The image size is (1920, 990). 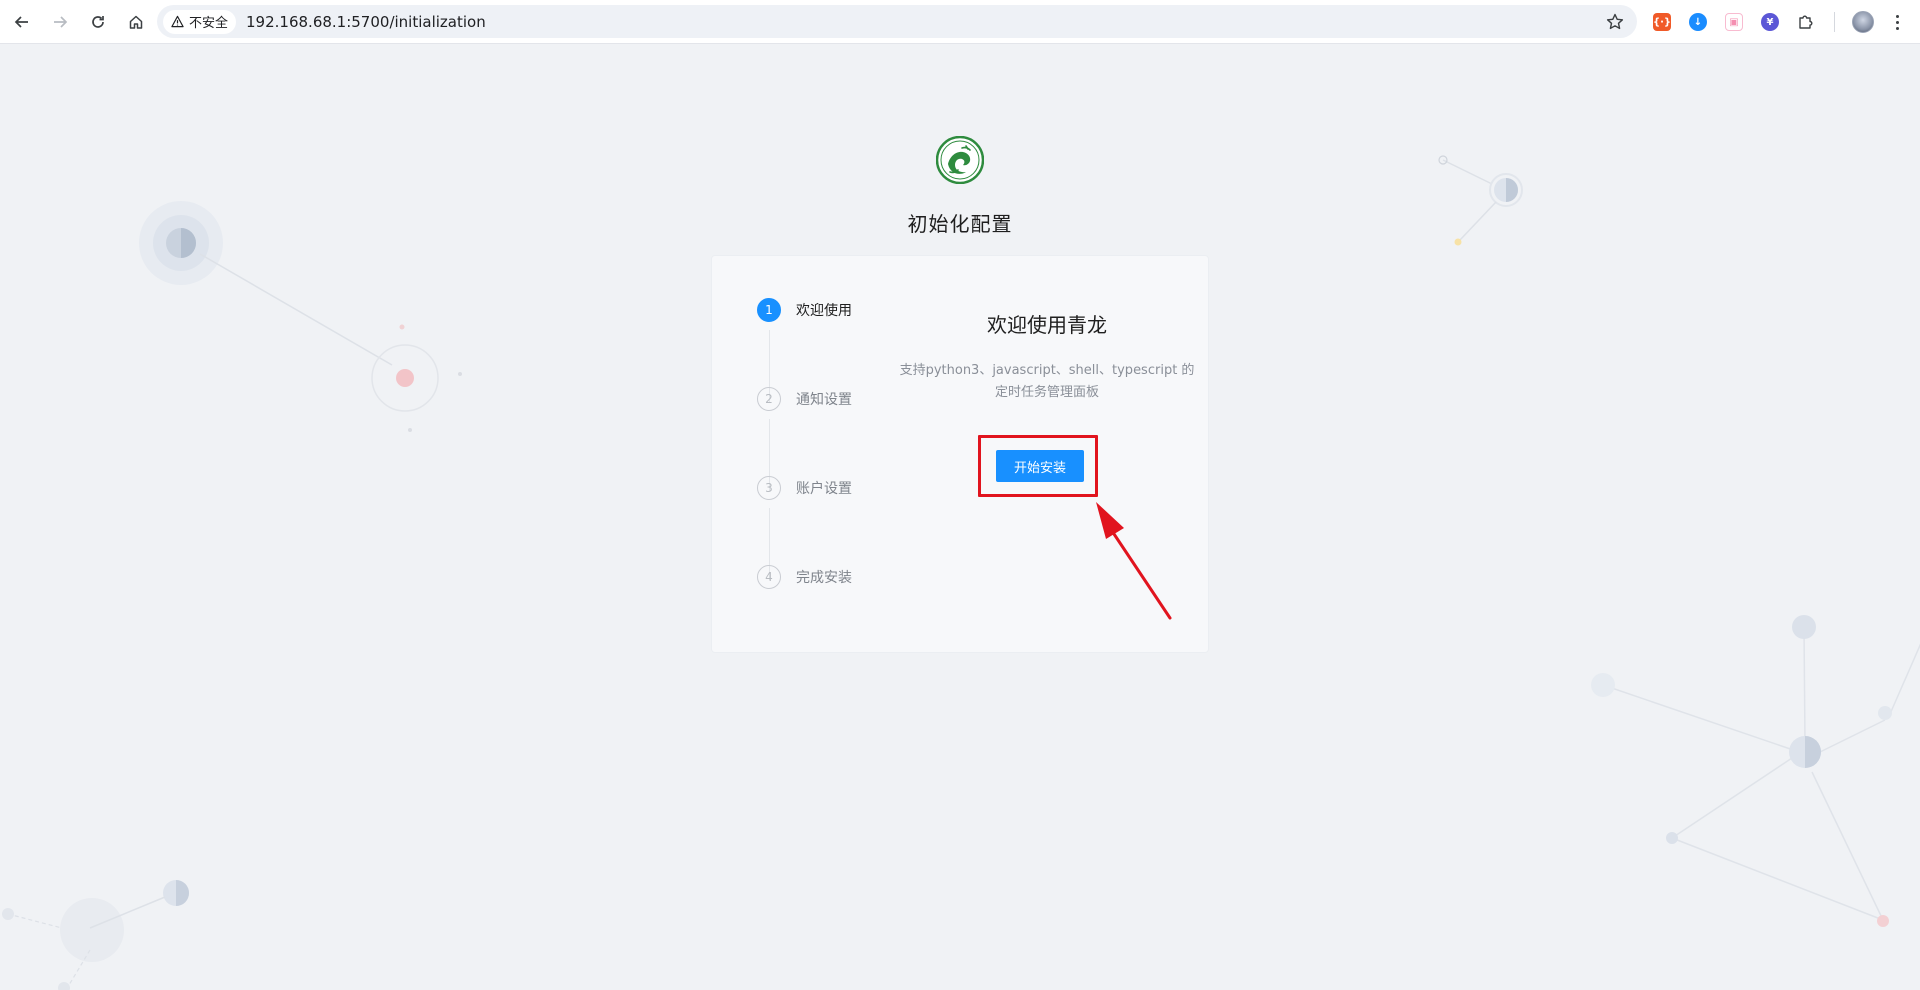 What do you see at coordinates (897, 21) in the screenshot?
I see `address-bar: 不安全 192.168.68.1:5700/initialization` at bounding box center [897, 21].